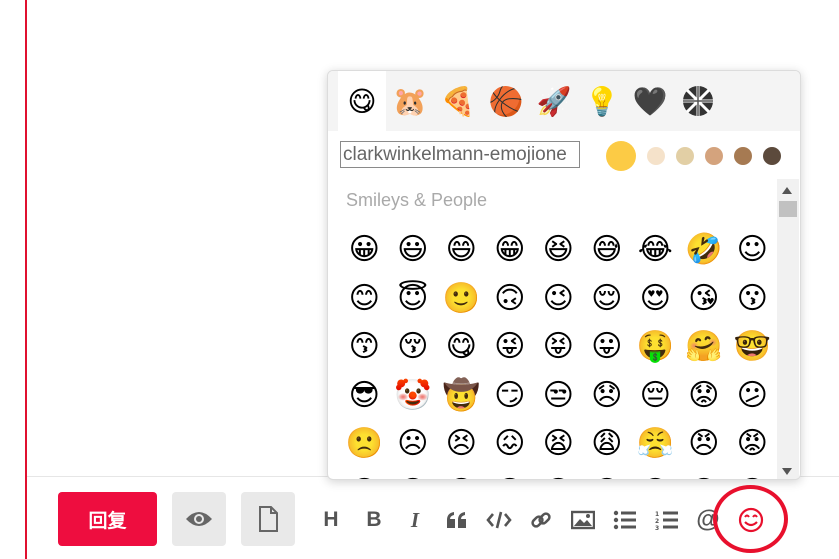  What do you see at coordinates (558, 250) in the screenshot?
I see `emoji-item: 😆` at bounding box center [558, 250].